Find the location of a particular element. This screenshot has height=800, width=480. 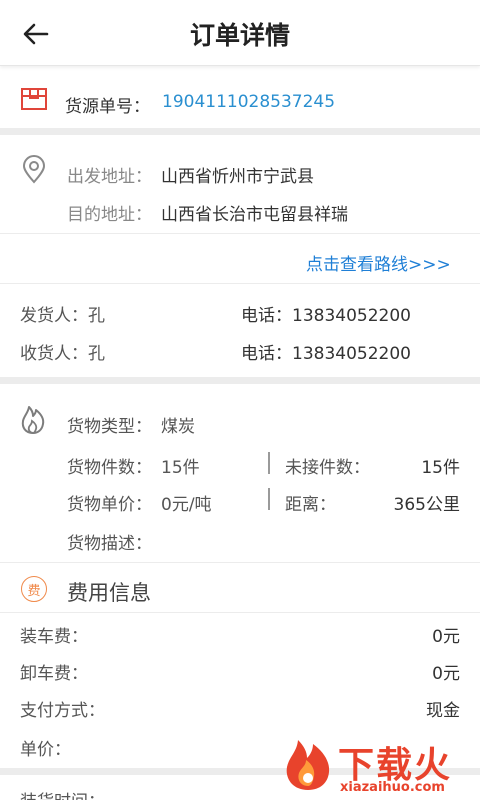

shipper-label: 发货人：孔 is located at coordinates (62, 316).